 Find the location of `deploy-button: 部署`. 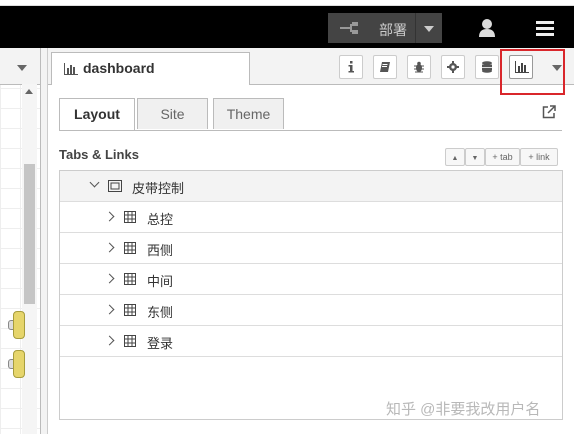

deploy-button: 部署 is located at coordinates (385, 28).